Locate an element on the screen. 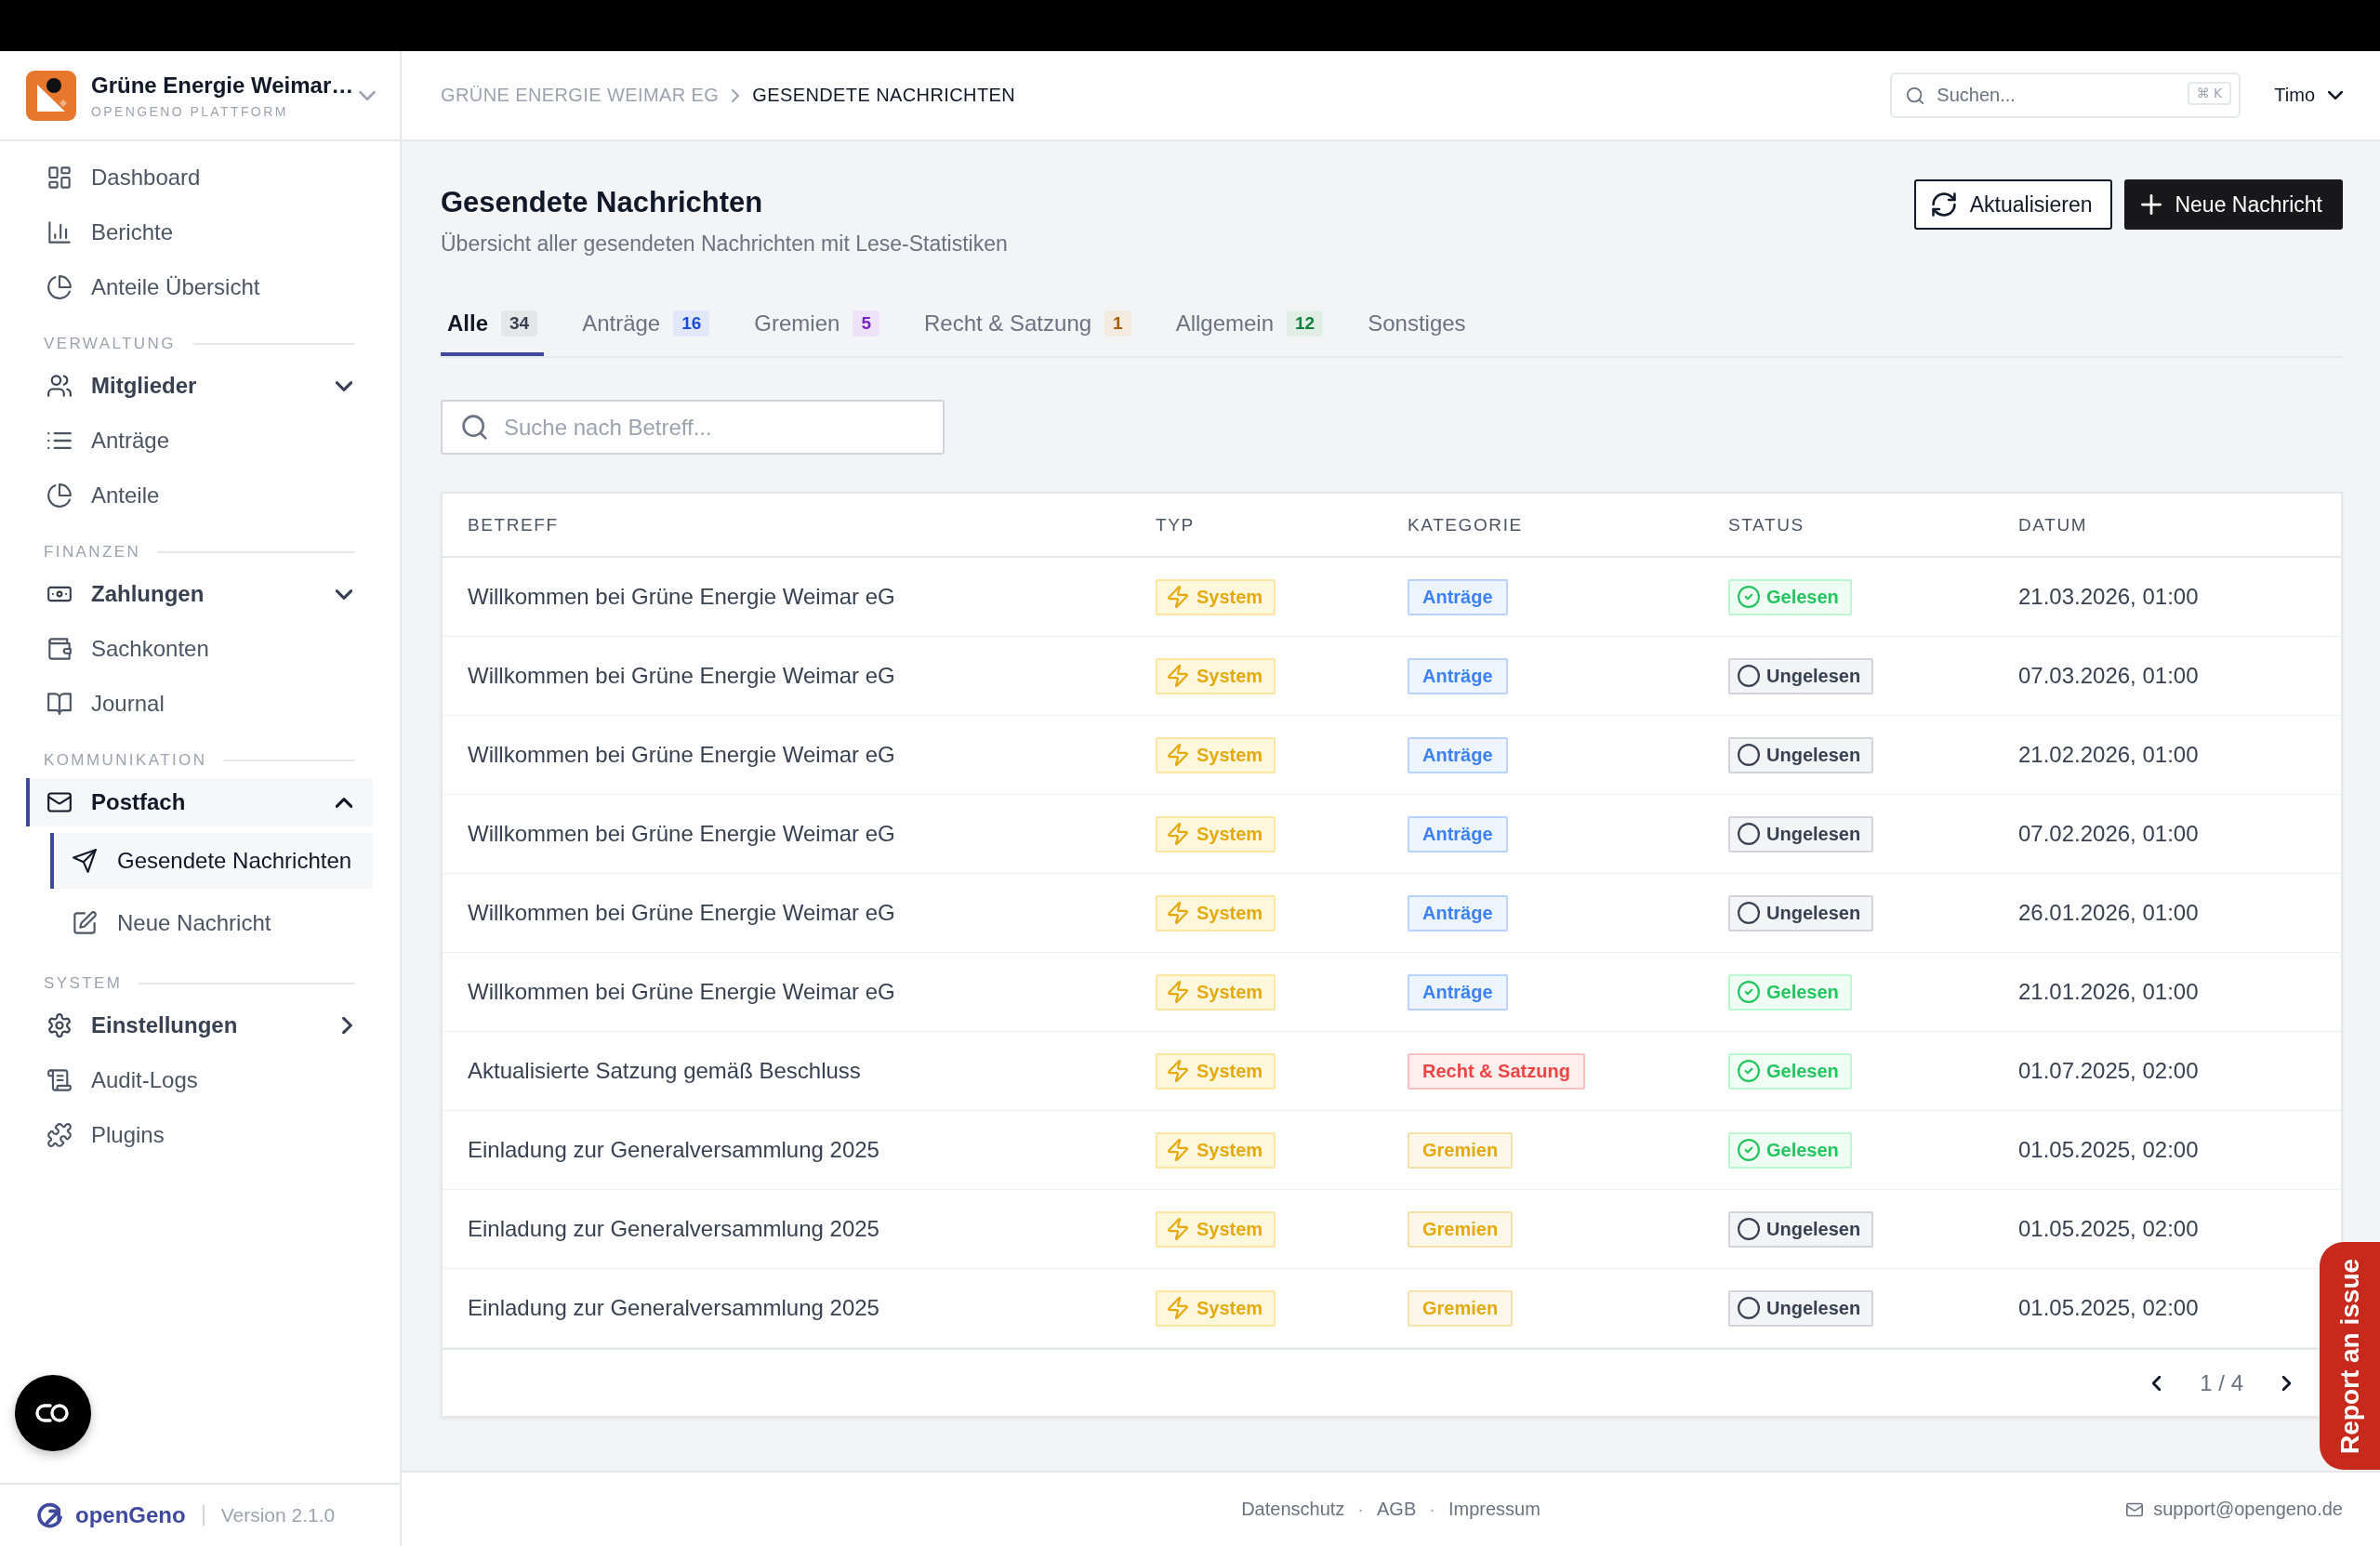 This screenshot has width=2380, height=1546. sidebar-item: Zahlungen is located at coordinates (199, 594).